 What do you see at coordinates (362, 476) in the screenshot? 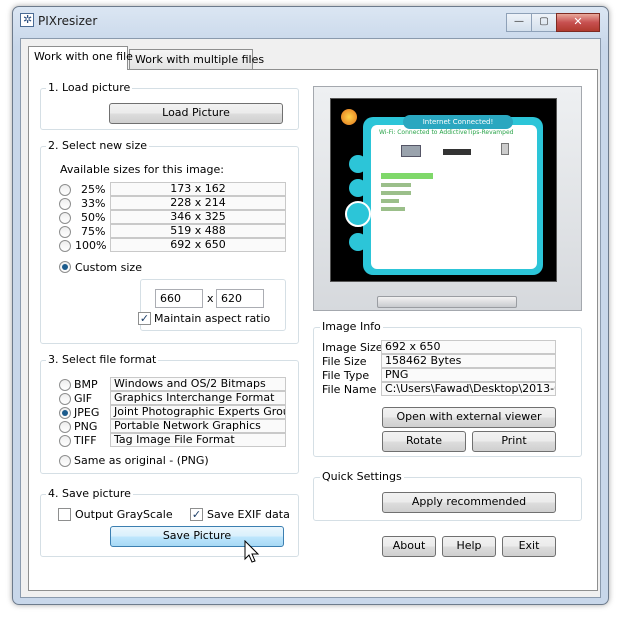
I see `quick-settings-title: Quick Settings` at bounding box center [362, 476].